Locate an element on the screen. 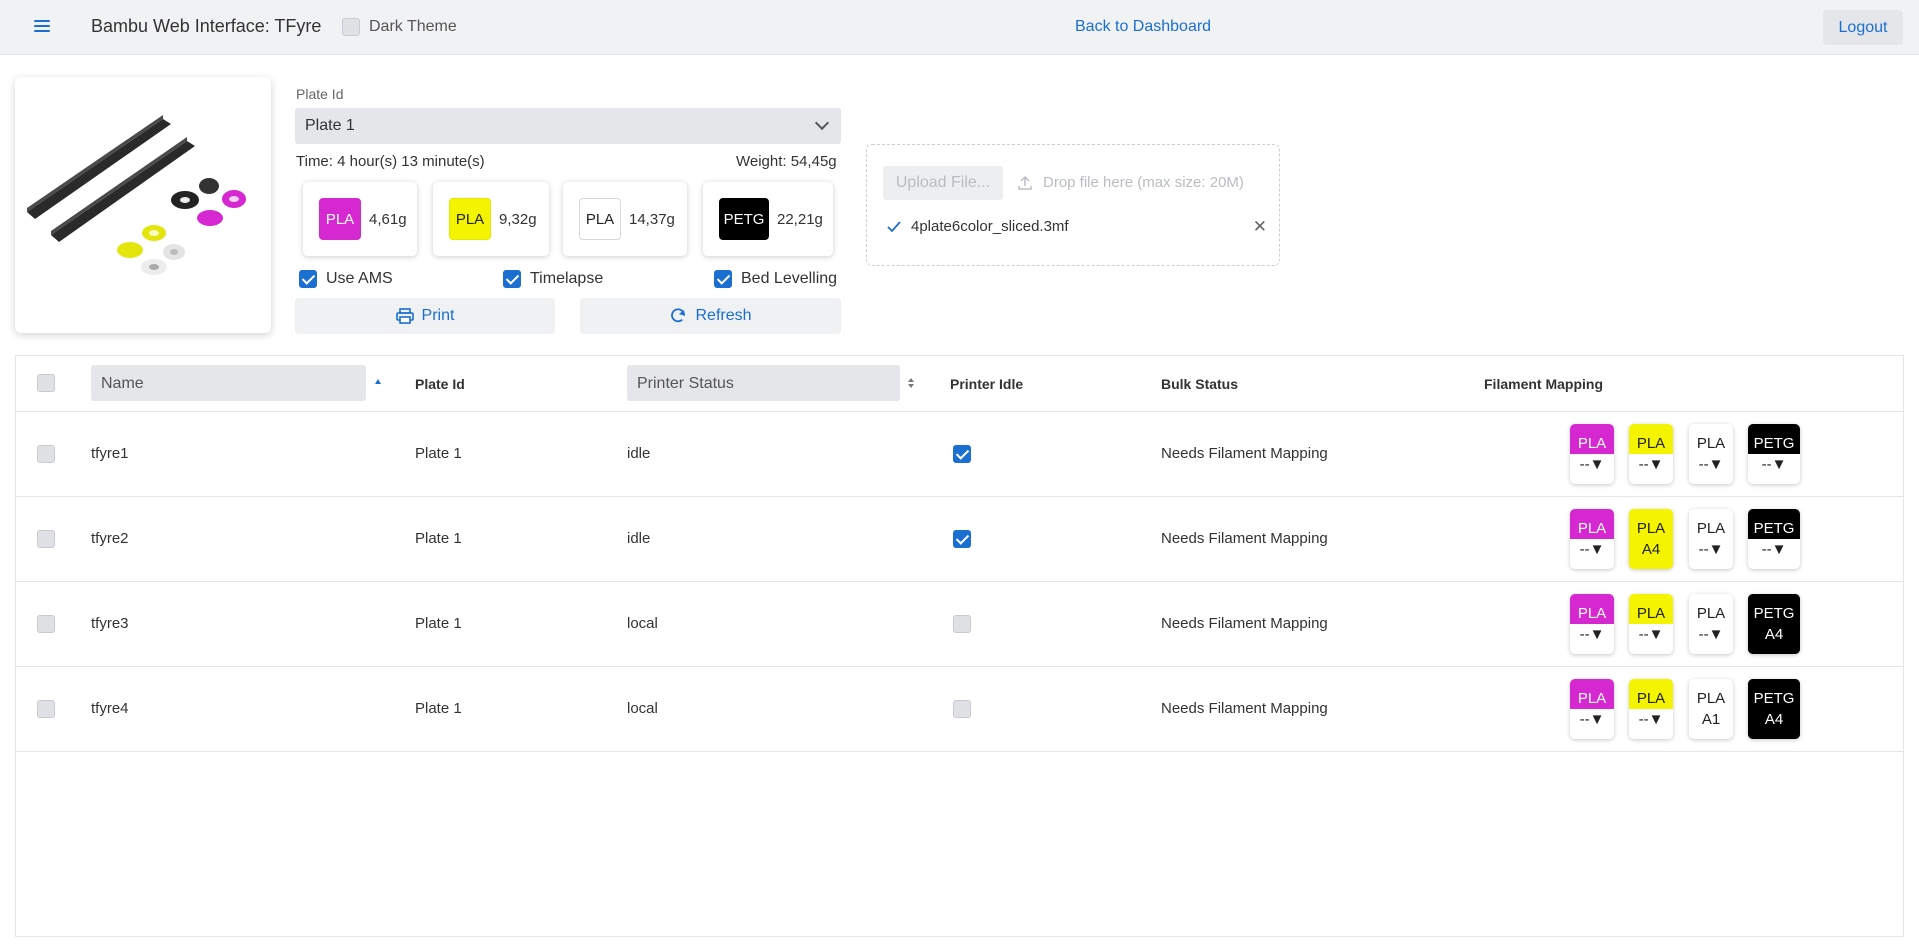 This screenshot has width=1919, height=951. bed-levelling-checkbox is located at coordinates (723, 279).